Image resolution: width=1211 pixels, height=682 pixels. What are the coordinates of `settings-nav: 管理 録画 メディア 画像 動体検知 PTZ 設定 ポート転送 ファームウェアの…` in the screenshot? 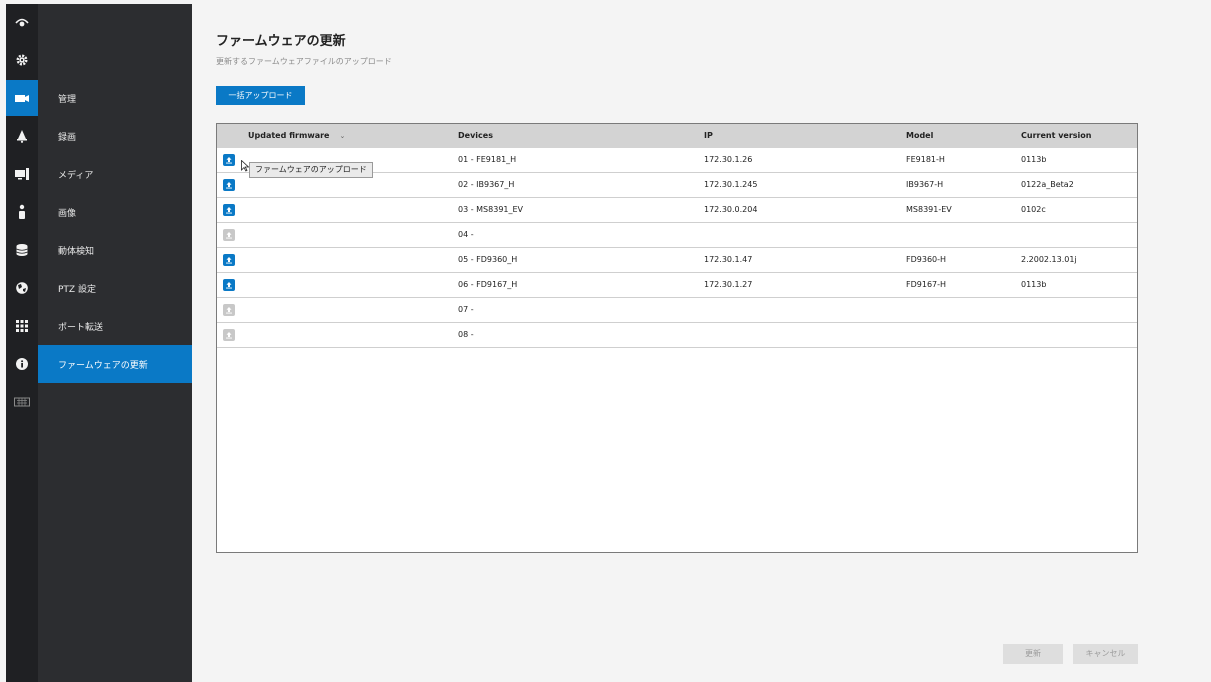 It's located at (115, 343).